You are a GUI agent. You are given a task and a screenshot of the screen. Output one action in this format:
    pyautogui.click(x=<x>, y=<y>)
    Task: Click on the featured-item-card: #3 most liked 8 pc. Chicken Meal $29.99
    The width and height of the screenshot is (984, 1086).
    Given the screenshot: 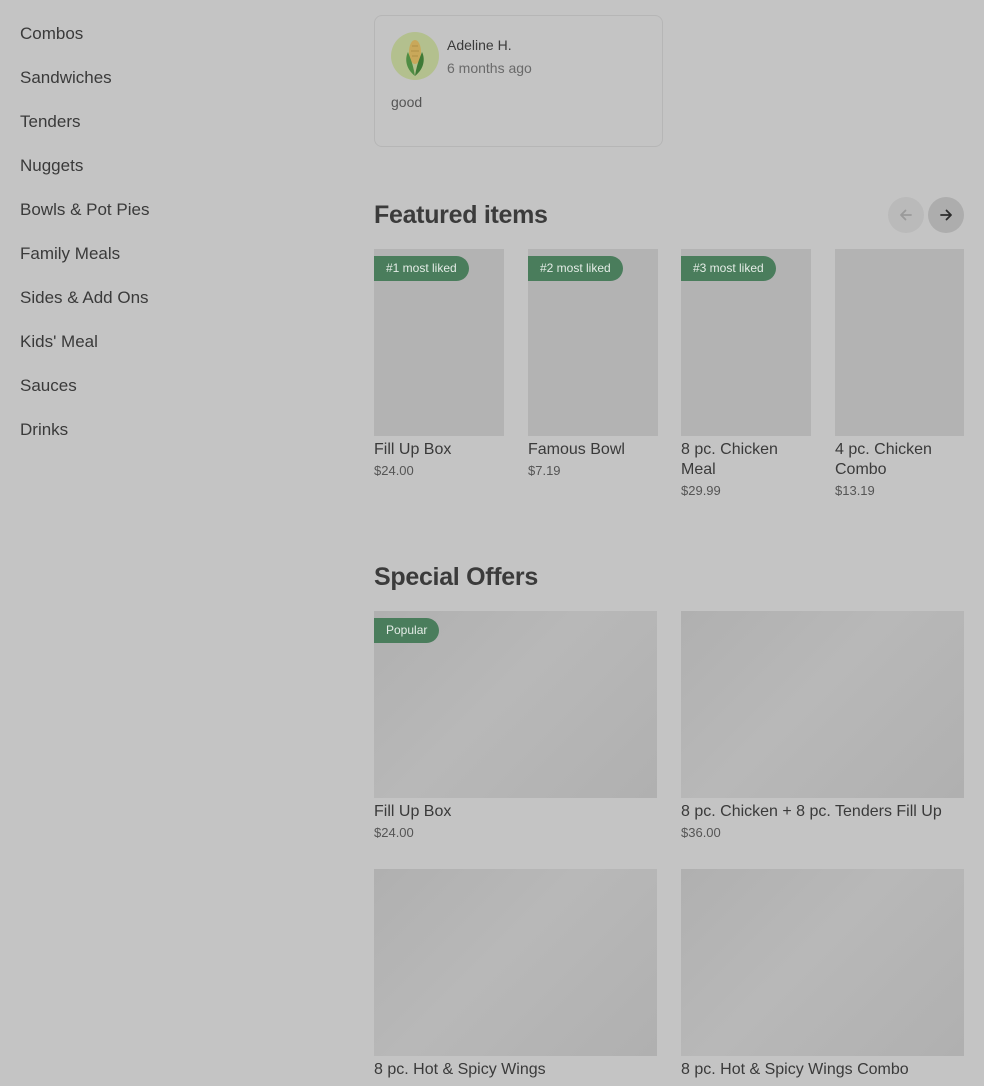 What is the action you would take?
    pyautogui.click(x=746, y=373)
    